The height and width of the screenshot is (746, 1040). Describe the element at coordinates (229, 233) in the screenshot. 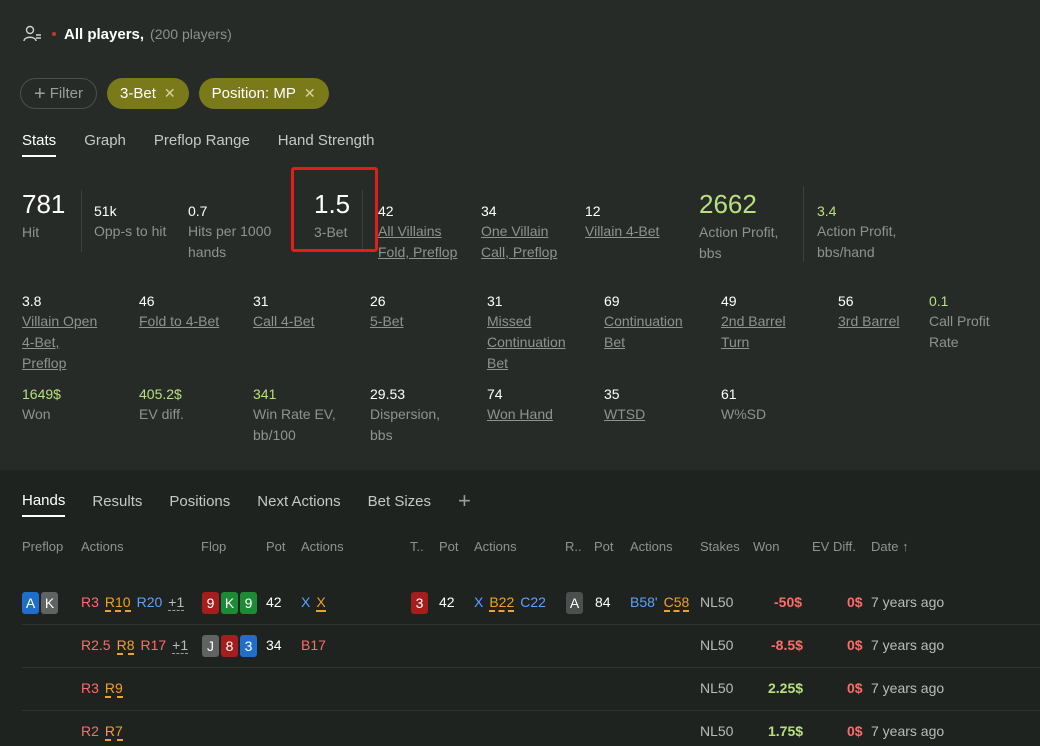

I see `stat-hits-per-1000: 0.7 Hits per 1000 hands` at that location.